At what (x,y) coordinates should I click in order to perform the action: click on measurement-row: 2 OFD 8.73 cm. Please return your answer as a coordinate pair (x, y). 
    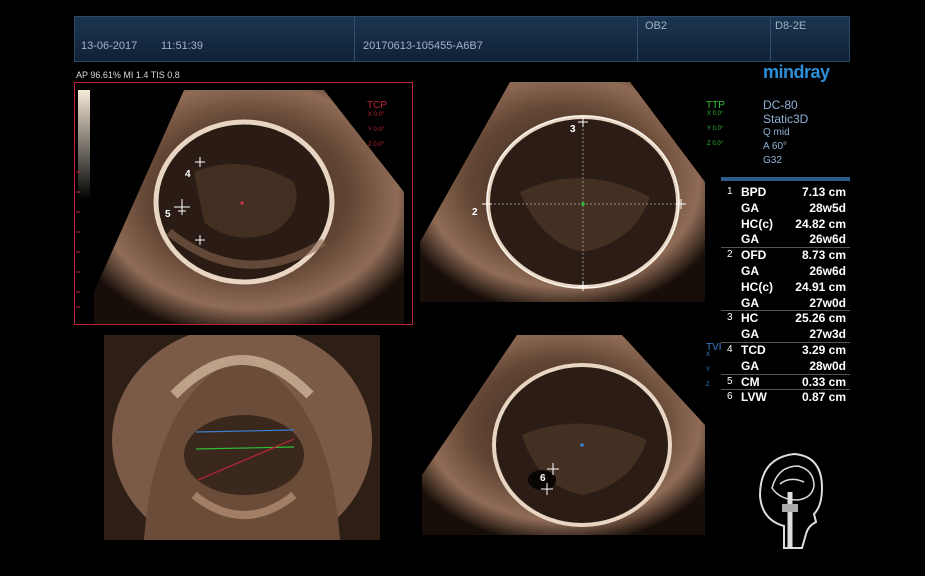
    Looking at the image, I should click on (785, 255).